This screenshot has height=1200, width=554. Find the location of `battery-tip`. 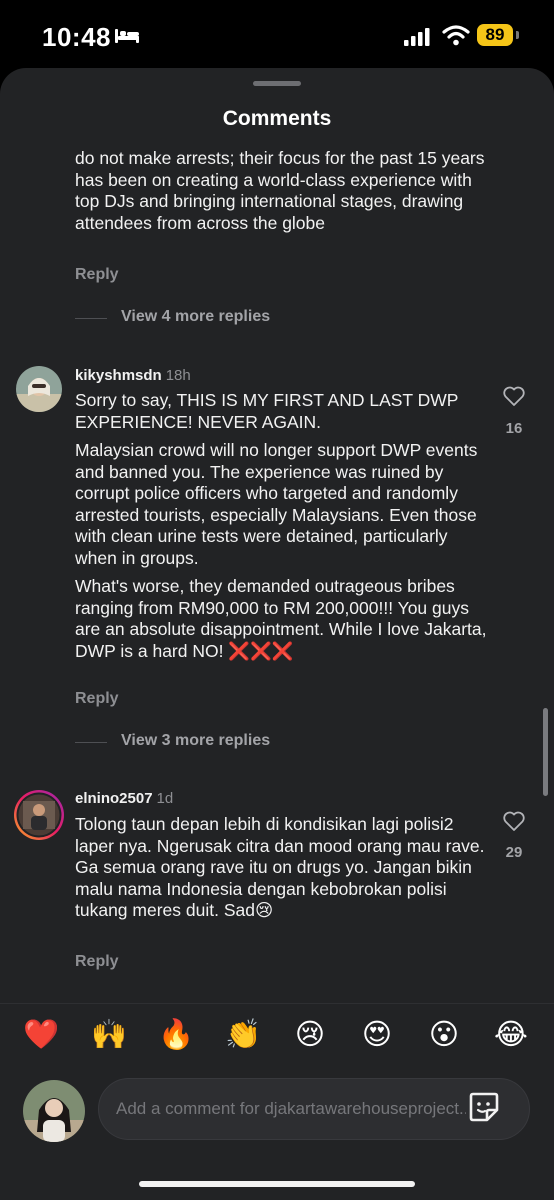

battery-tip is located at coordinates (517, 35).